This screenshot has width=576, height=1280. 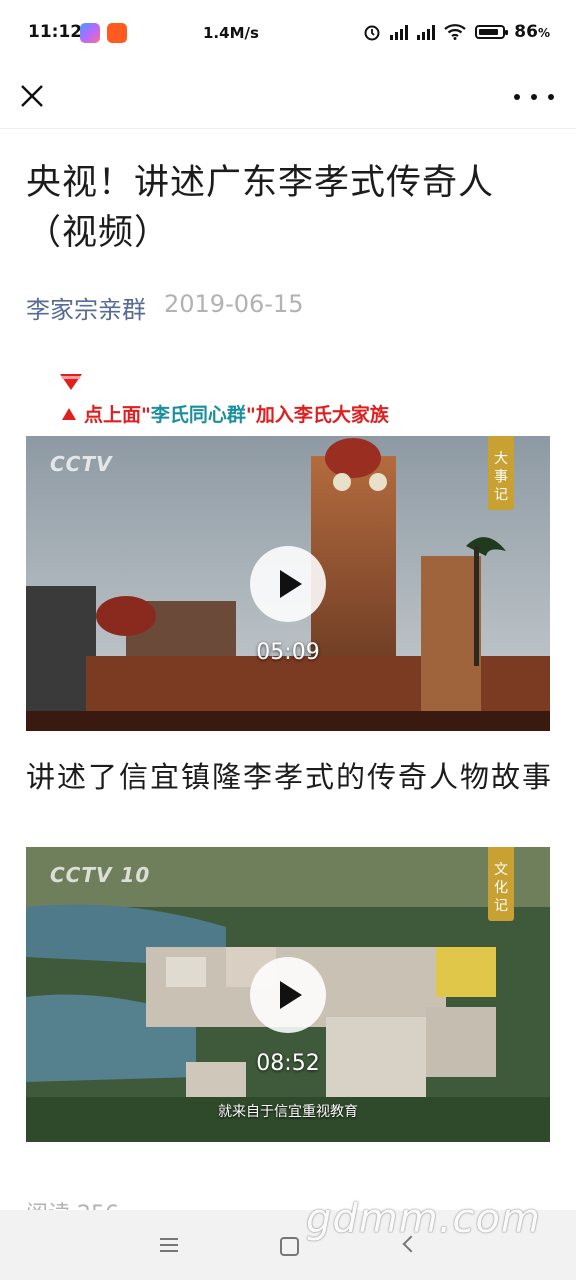 I want to click on article-paragraph: 讲述了信宜镇隆李孝式的传奇人物故事, so click(x=290, y=777).